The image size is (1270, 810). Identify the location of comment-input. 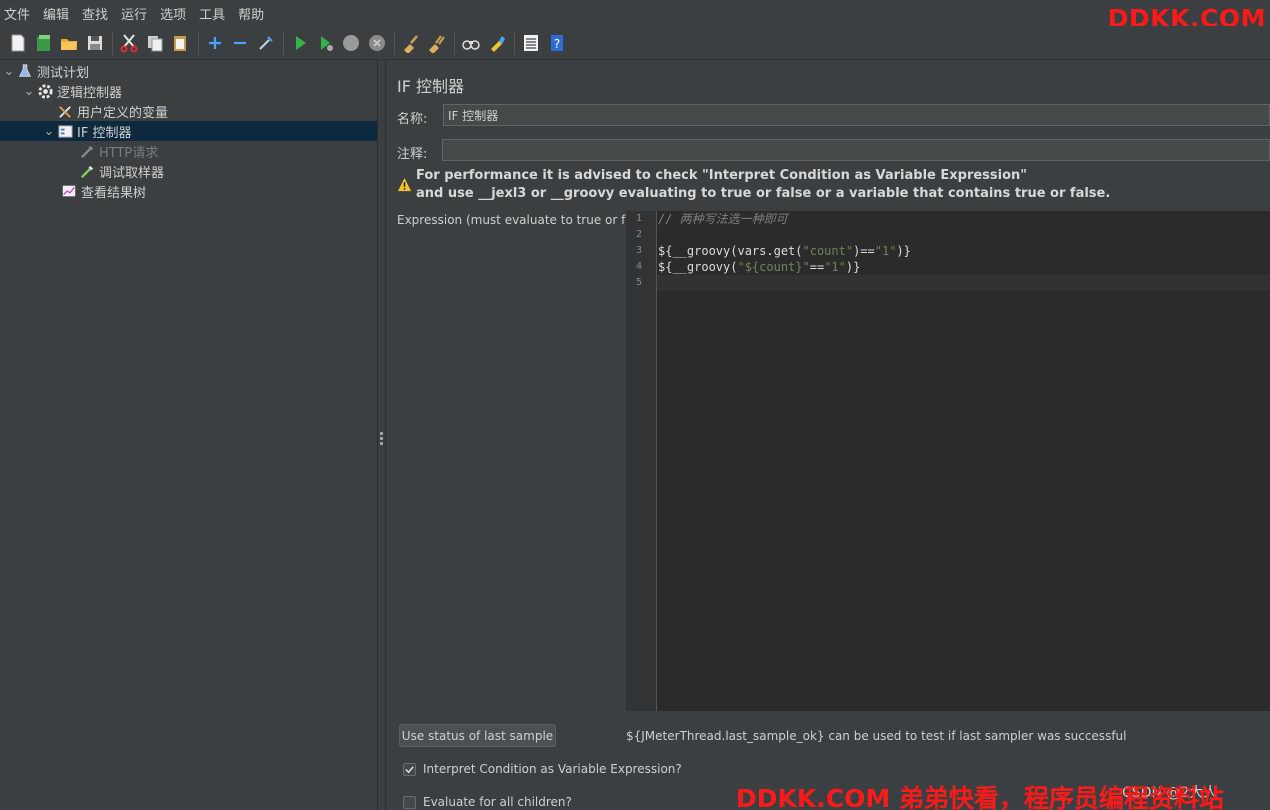
(856, 150).